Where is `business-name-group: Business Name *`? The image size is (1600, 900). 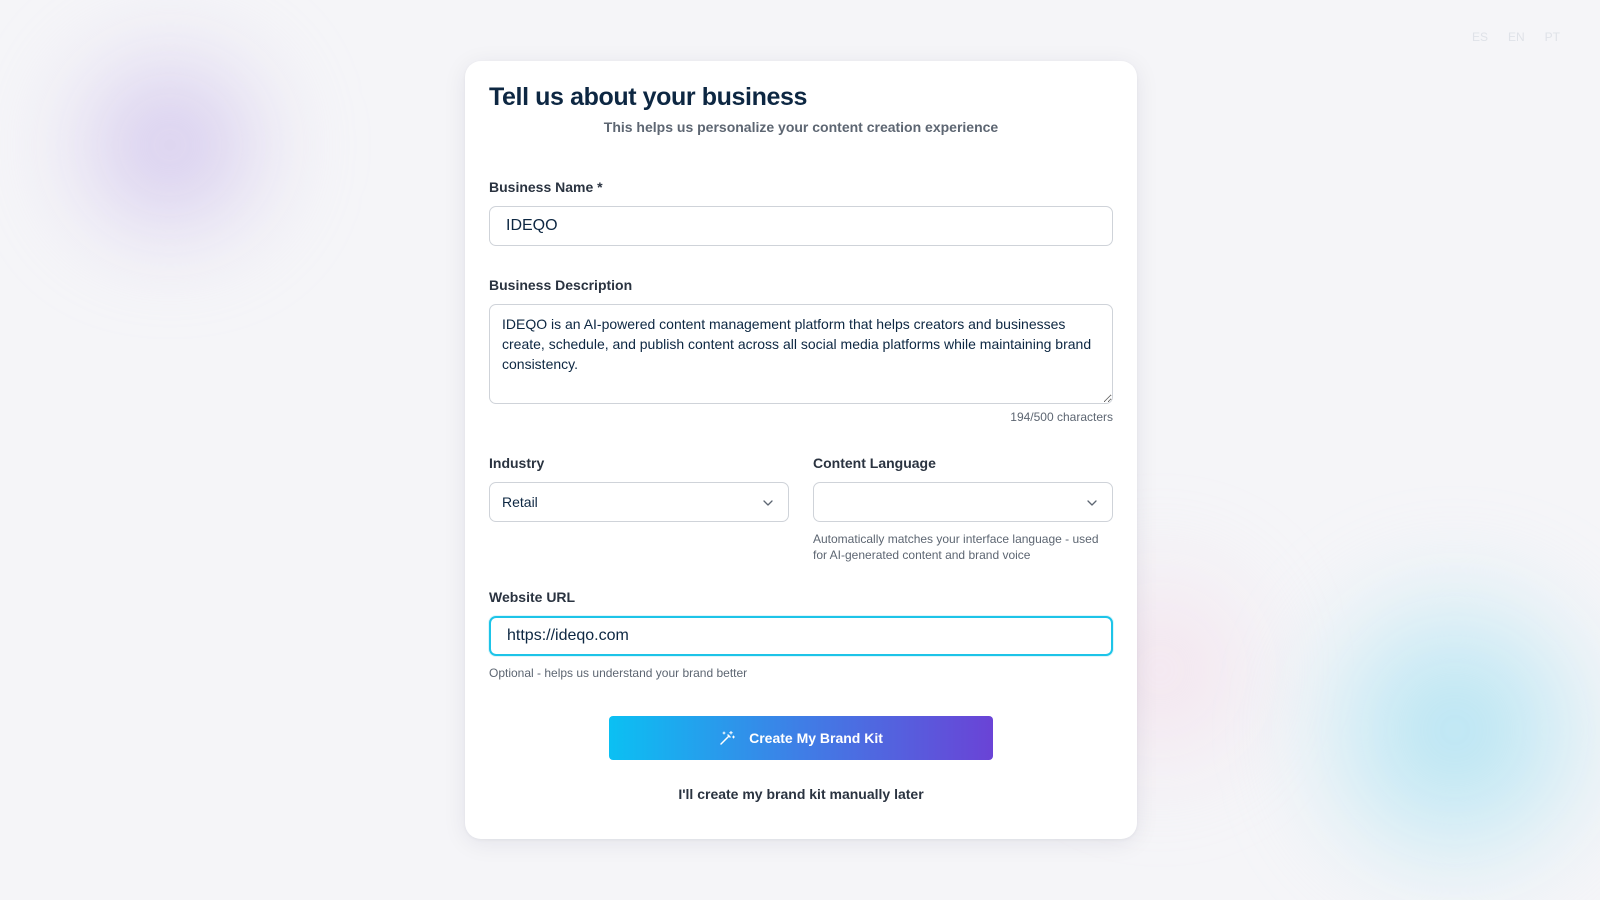 business-name-group: Business Name * is located at coordinates (801, 212).